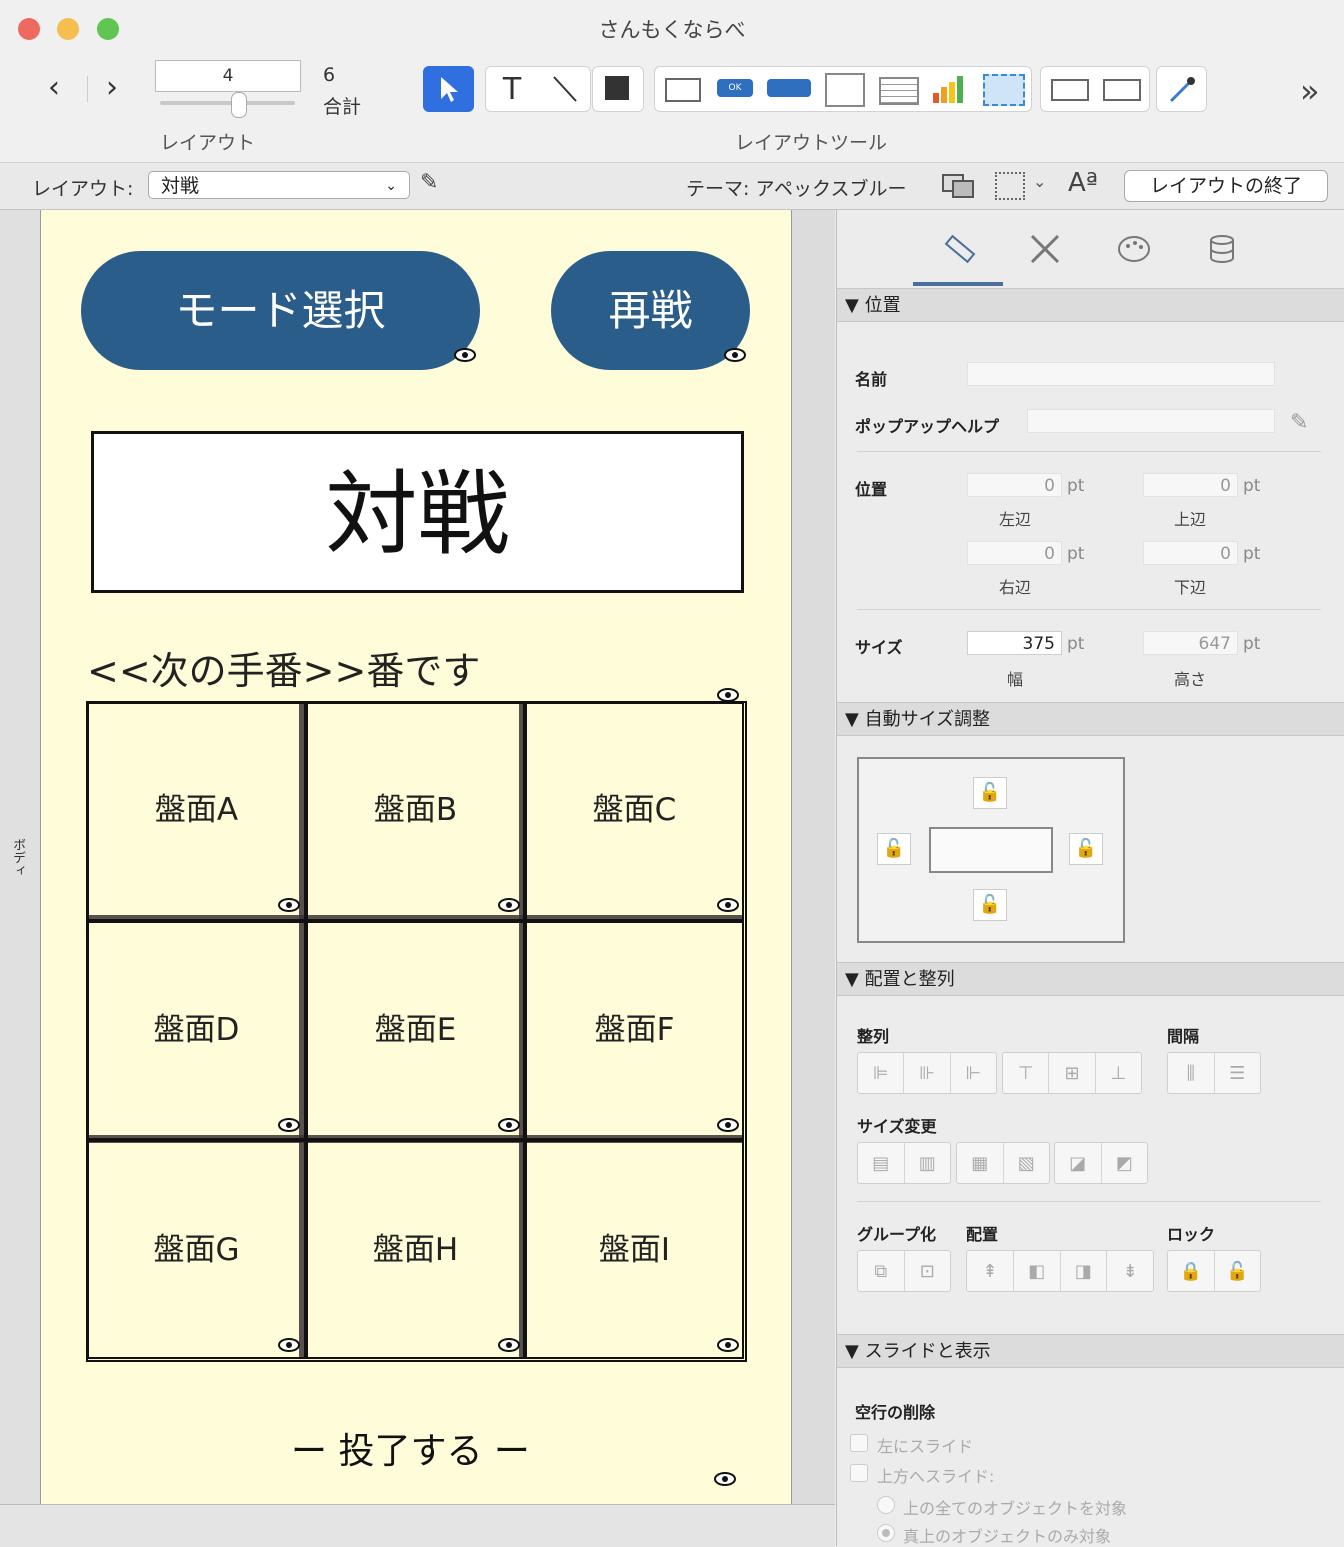 The height and width of the screenshot is (1547, 1344). What do you see at coordinates (512, 89) in the screenshot?
I see `text-tool-button: T` at bounding box center [512, 89].